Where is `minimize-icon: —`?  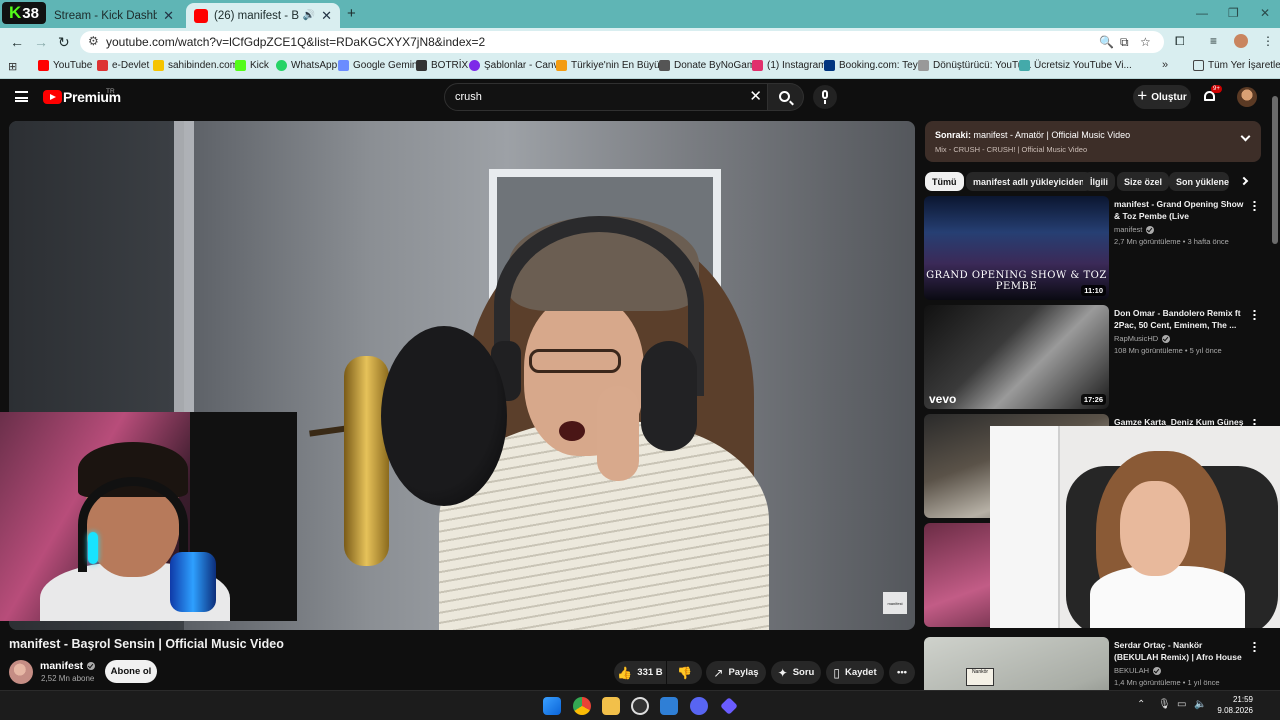 minimize-icon: — is located at coordinates (1202, 13).